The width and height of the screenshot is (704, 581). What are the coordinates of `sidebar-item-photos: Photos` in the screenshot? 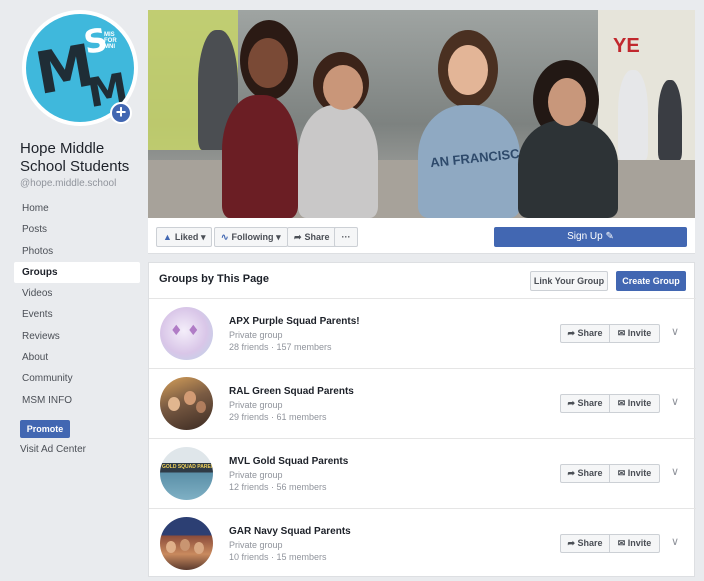 It's located at (77, 251).